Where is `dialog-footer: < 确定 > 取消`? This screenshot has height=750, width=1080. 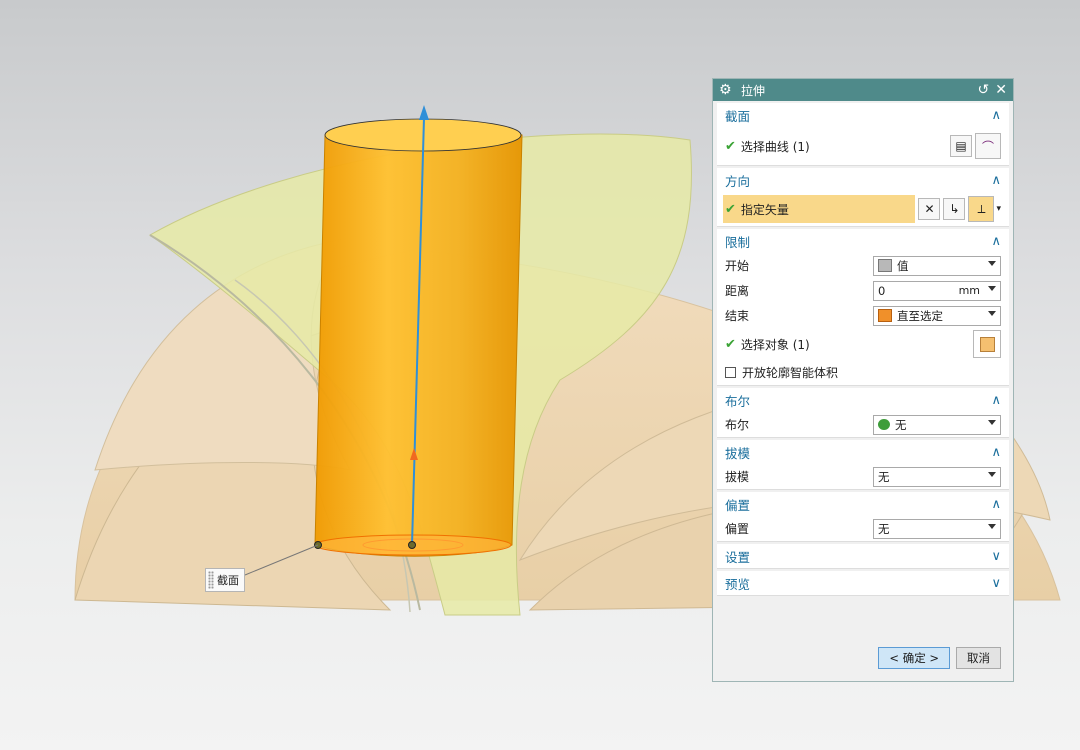
dialog-footer: < 确定 > 取消 is located at coordinates (863, 658).